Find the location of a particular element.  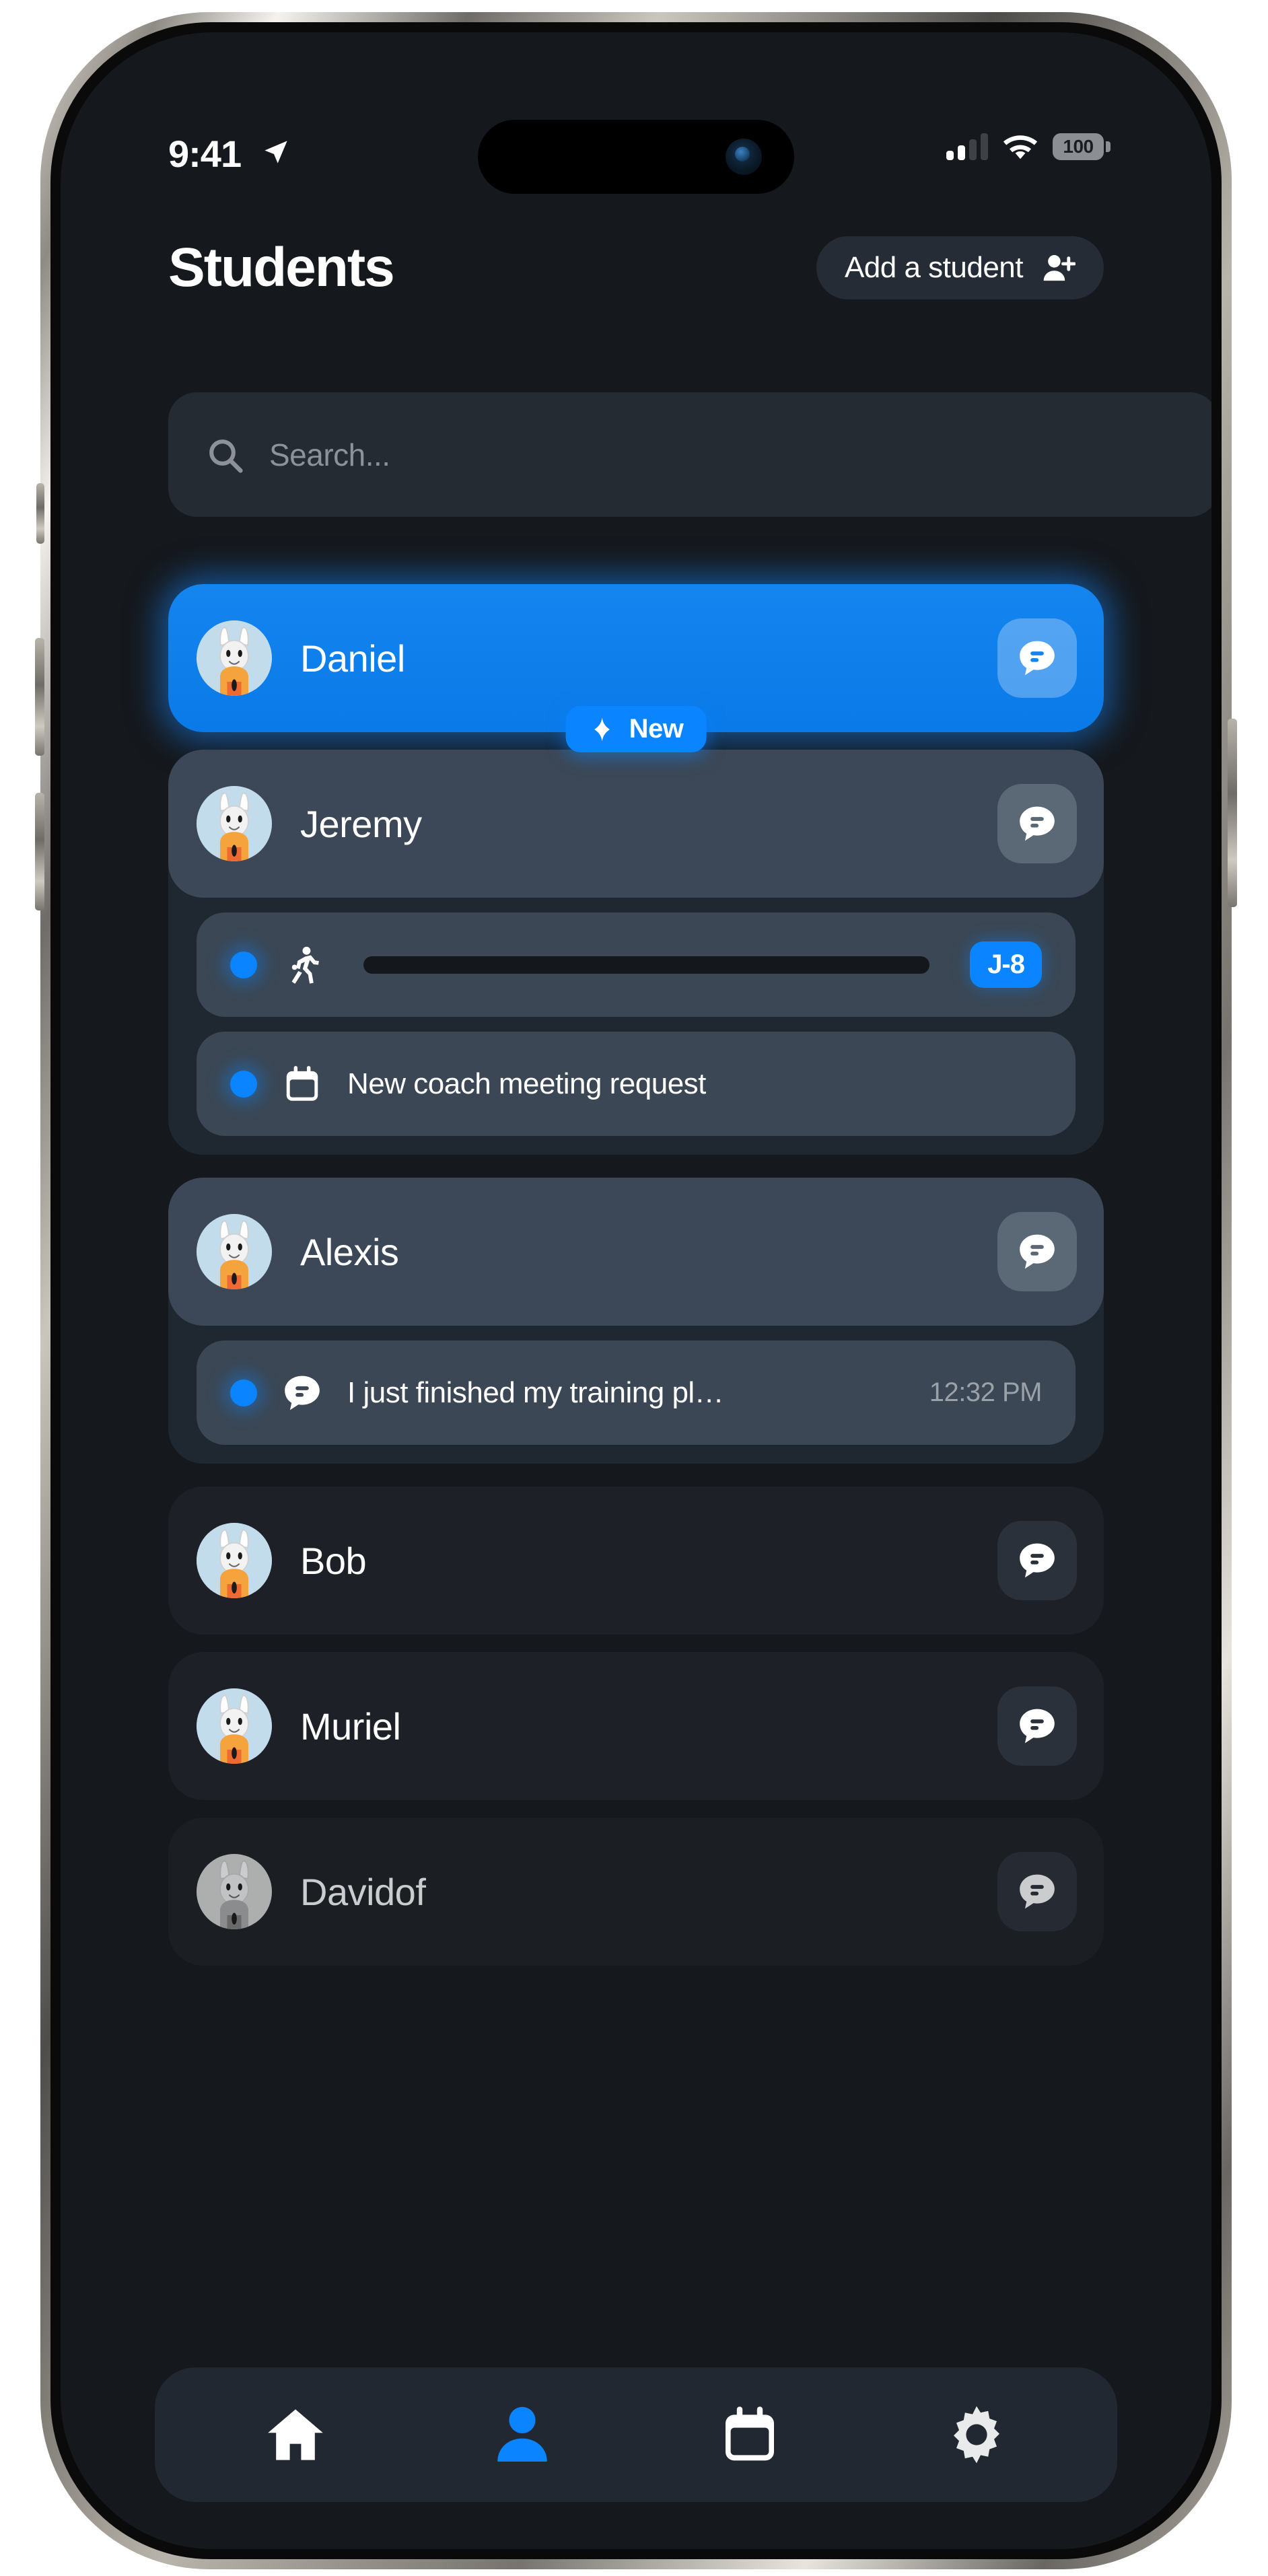

home-icon is located at coordinates (295, 2434).